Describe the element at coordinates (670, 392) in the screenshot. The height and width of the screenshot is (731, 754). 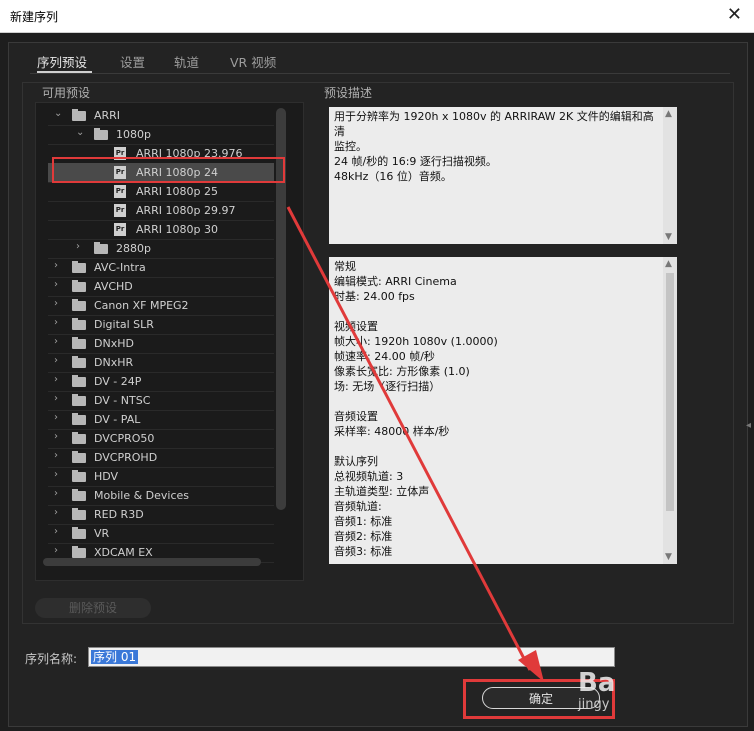
I see `details-scroll-thumb` at that location.